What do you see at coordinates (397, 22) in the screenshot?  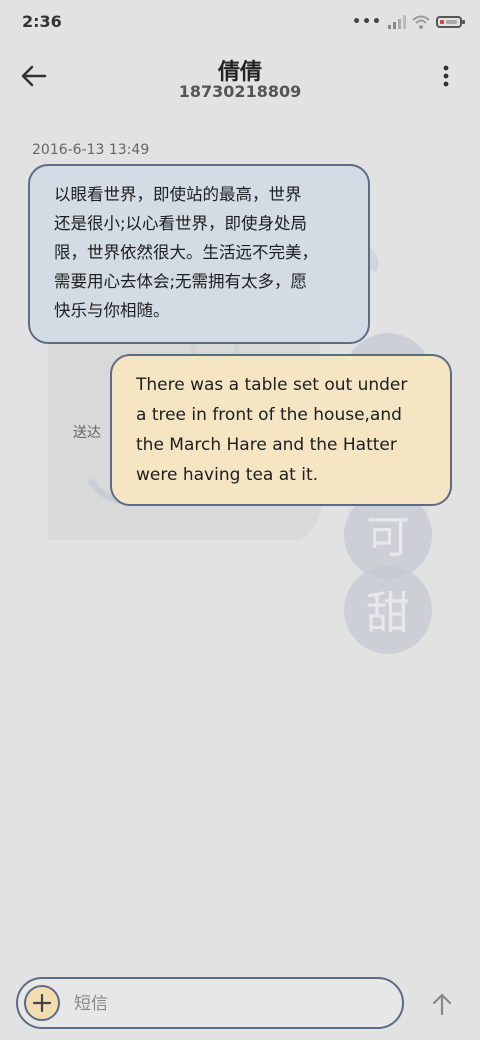 I see `signal-icon` at bounding box center [397, 22].